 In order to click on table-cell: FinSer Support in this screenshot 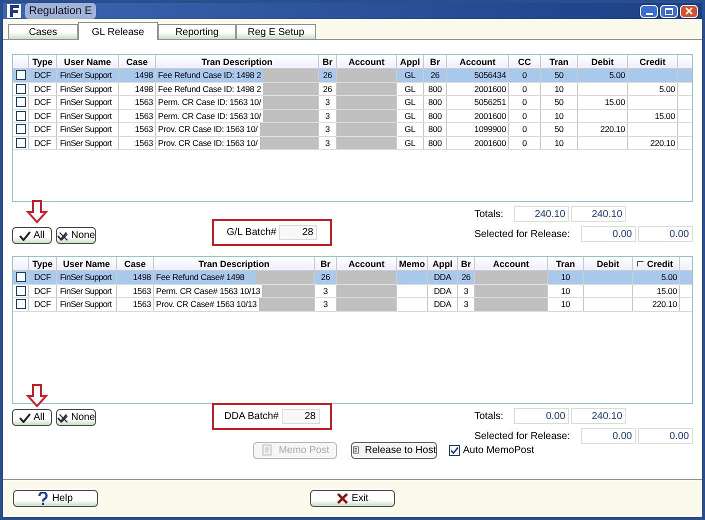, I will do `click(86, 304)`.